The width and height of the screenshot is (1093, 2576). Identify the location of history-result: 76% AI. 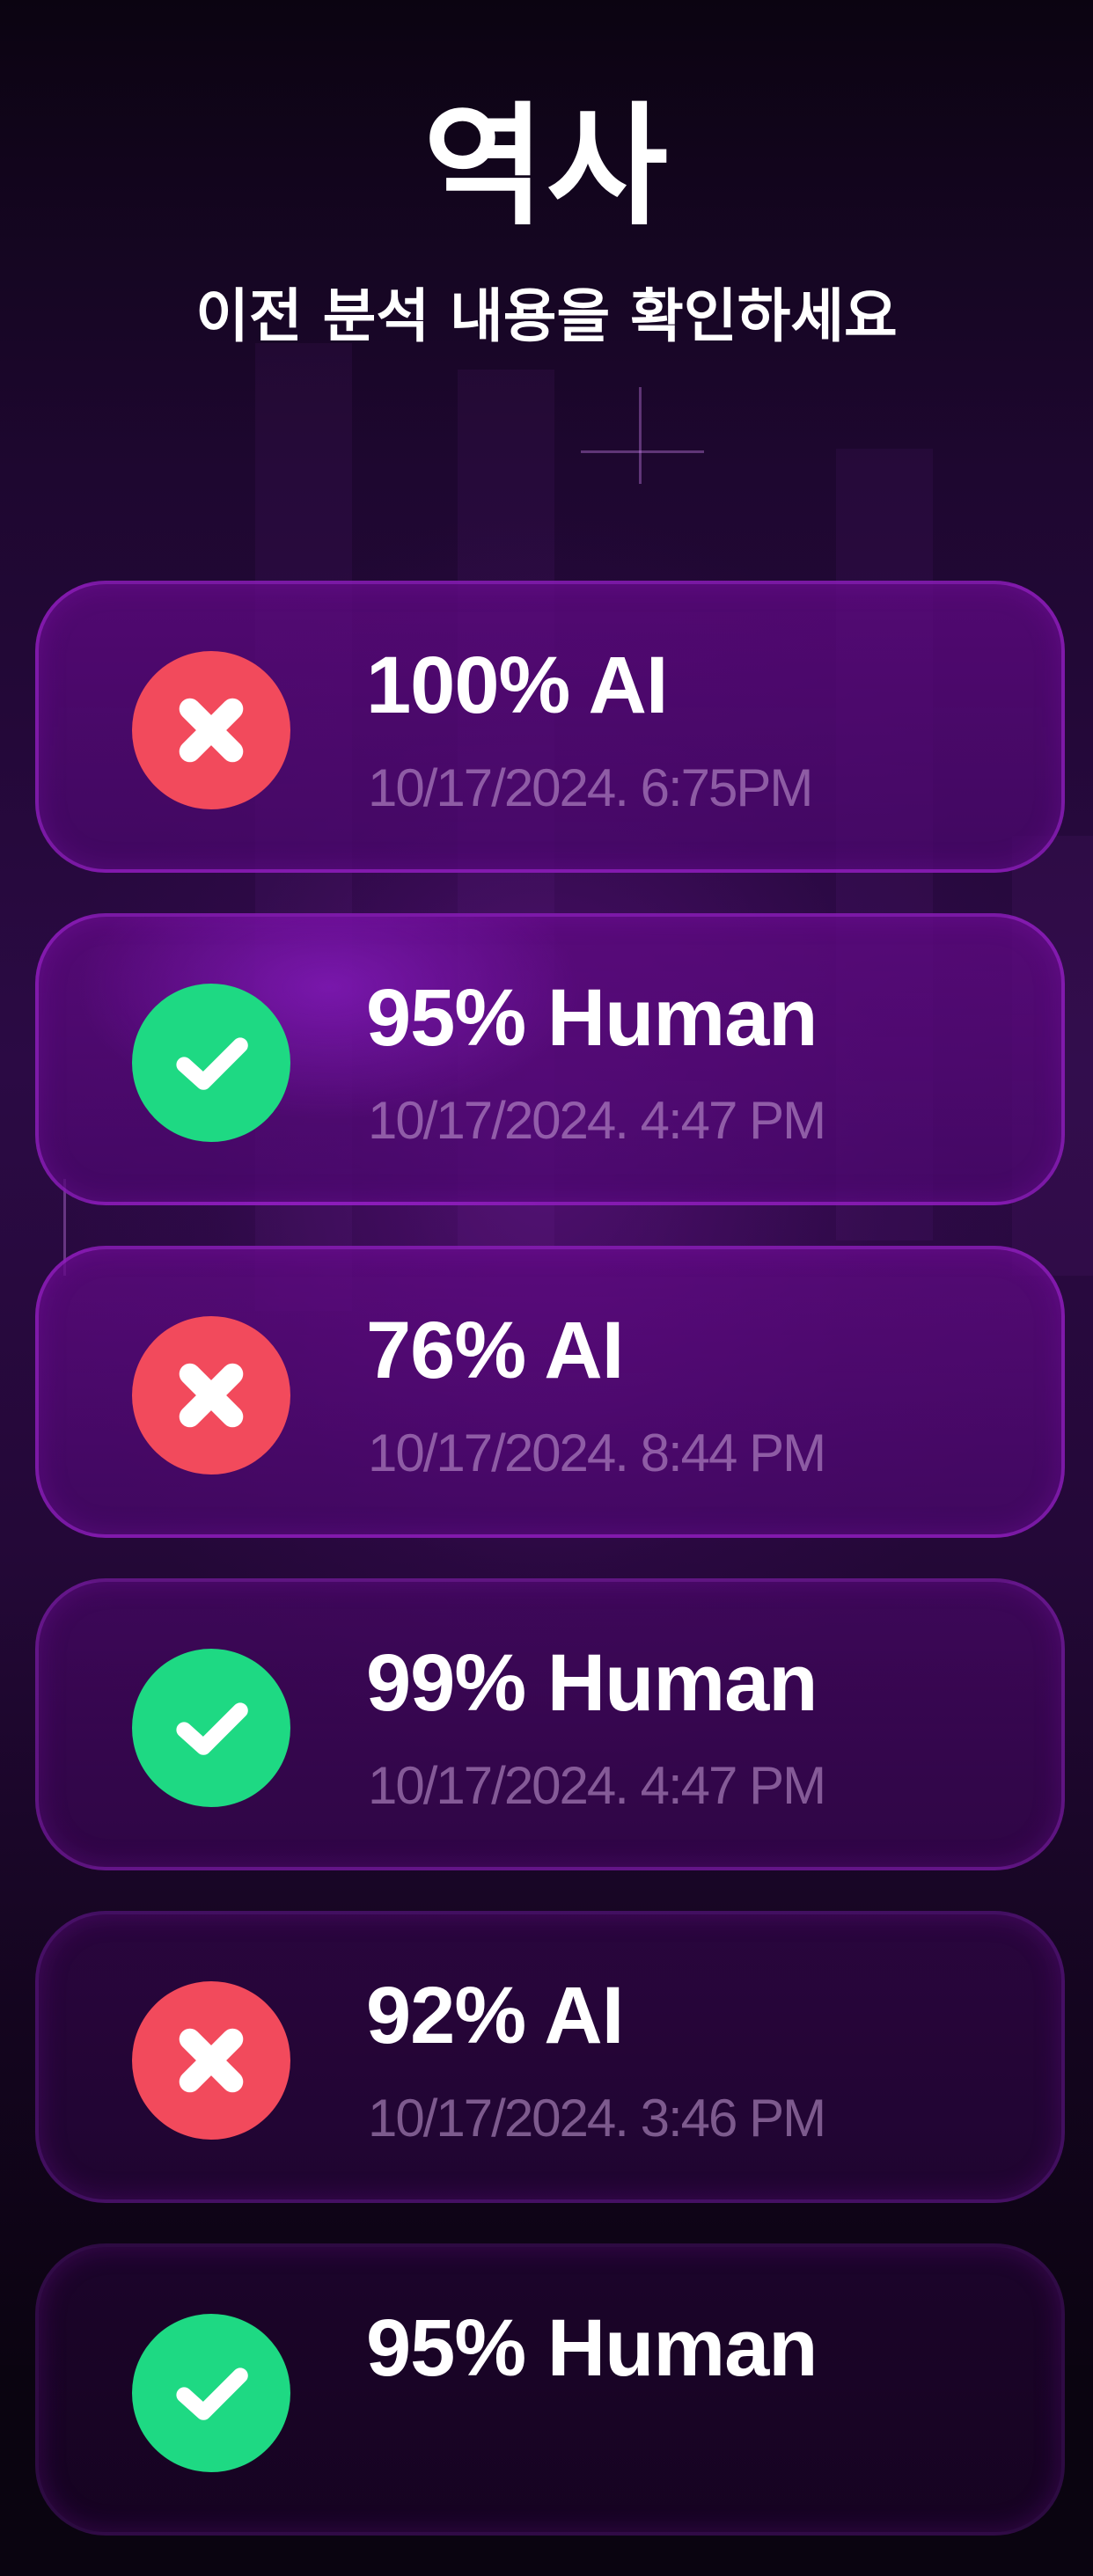
(495, 1350).